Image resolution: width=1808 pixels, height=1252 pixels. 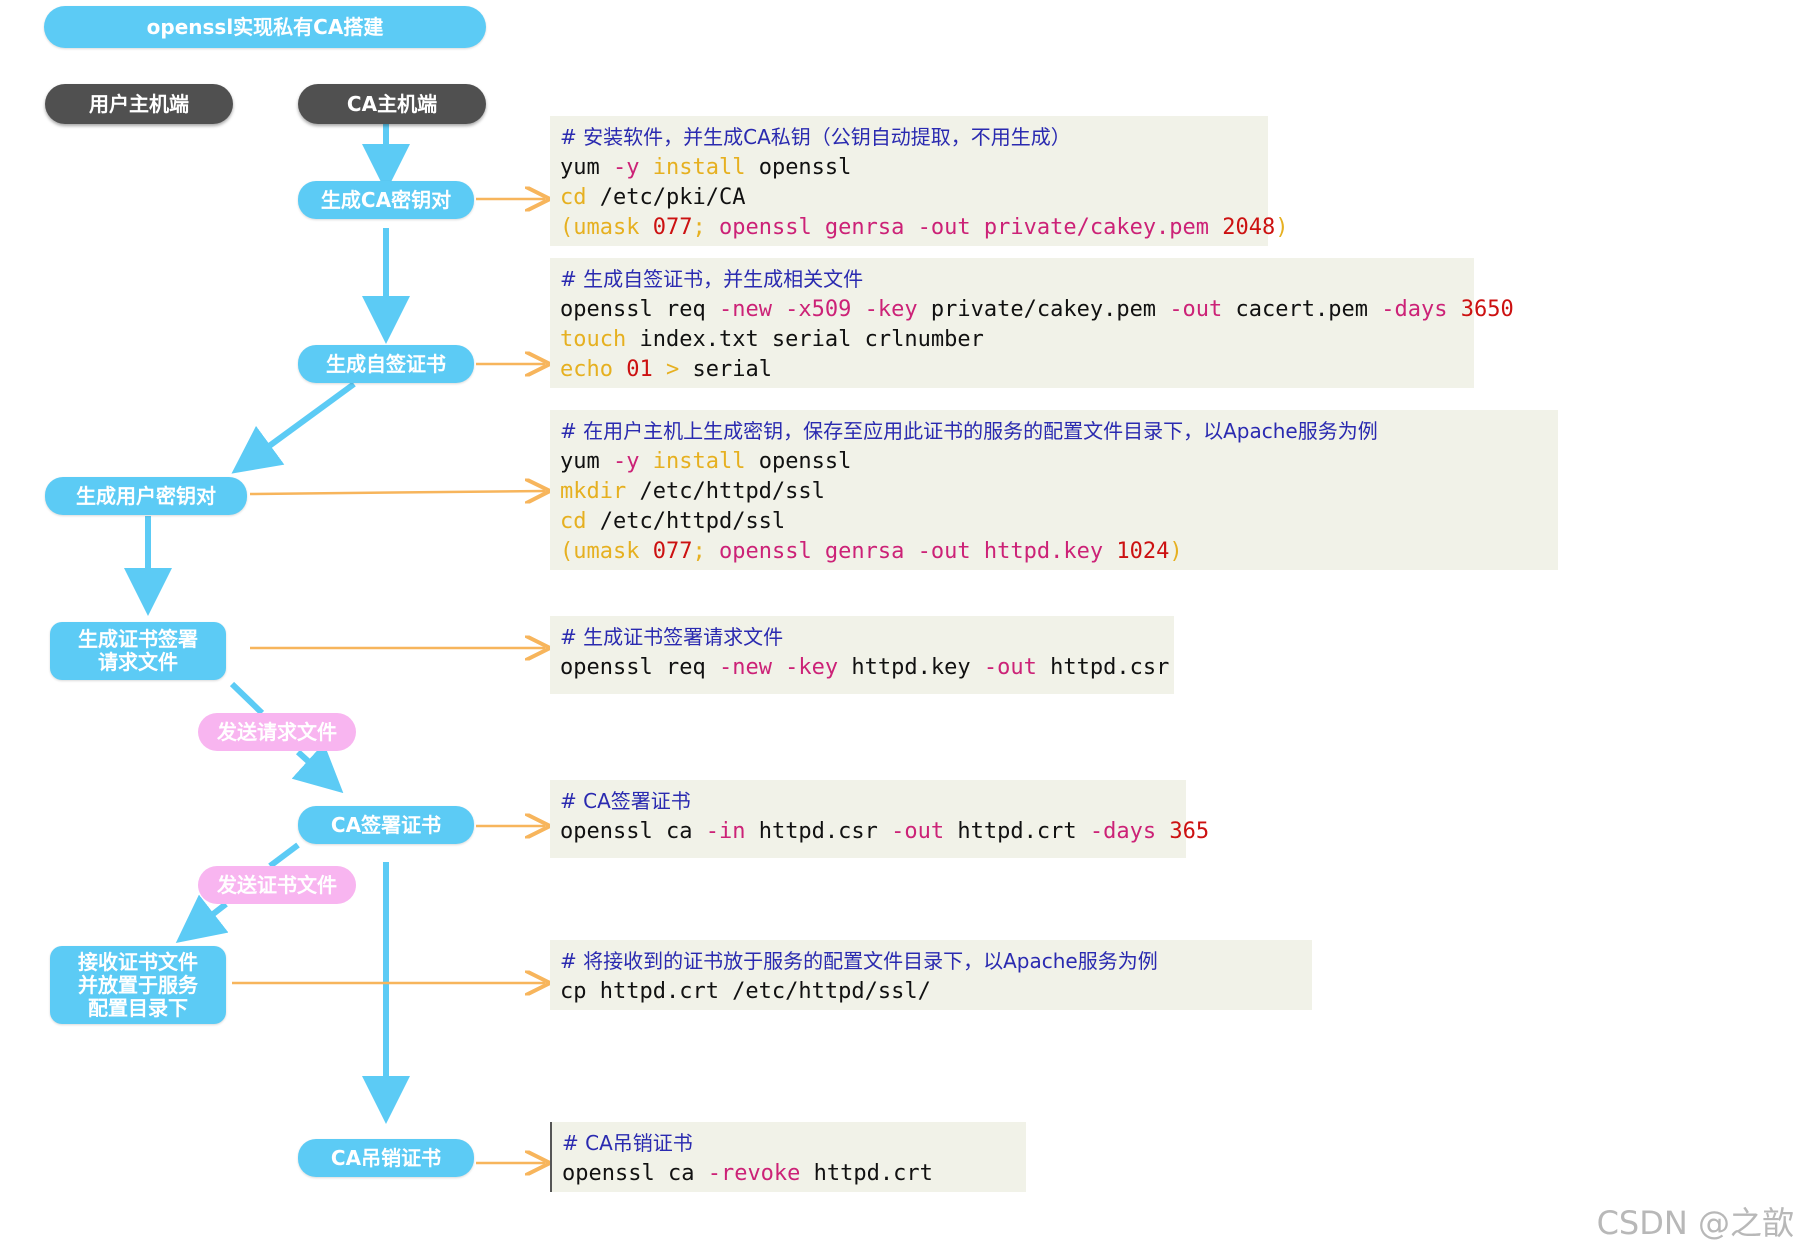 I want to click on code-token: cp httpd.crt /etc/httpd/ssl/, so click(x=745, y=991).